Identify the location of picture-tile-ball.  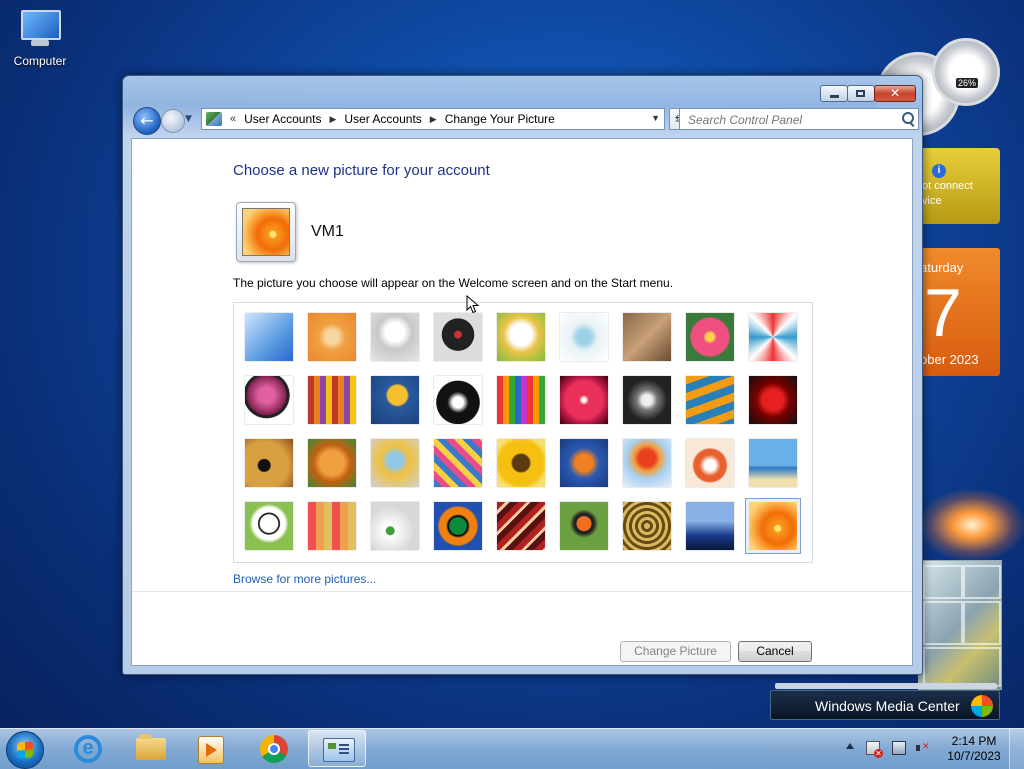
(269, 400).